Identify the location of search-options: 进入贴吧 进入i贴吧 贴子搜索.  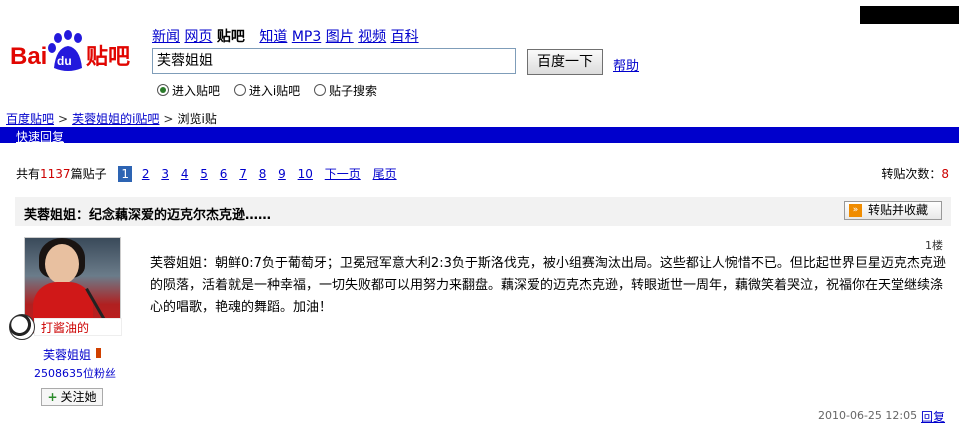
(272, 90).